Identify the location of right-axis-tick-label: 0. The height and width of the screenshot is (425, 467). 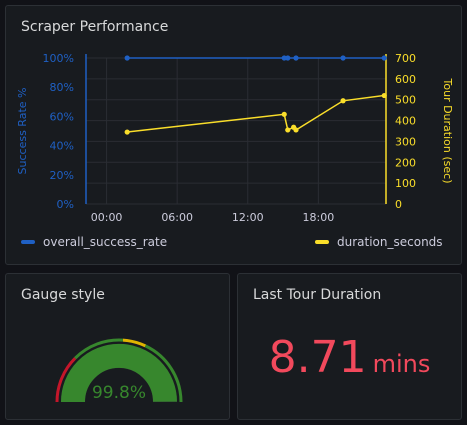
(398, 204).